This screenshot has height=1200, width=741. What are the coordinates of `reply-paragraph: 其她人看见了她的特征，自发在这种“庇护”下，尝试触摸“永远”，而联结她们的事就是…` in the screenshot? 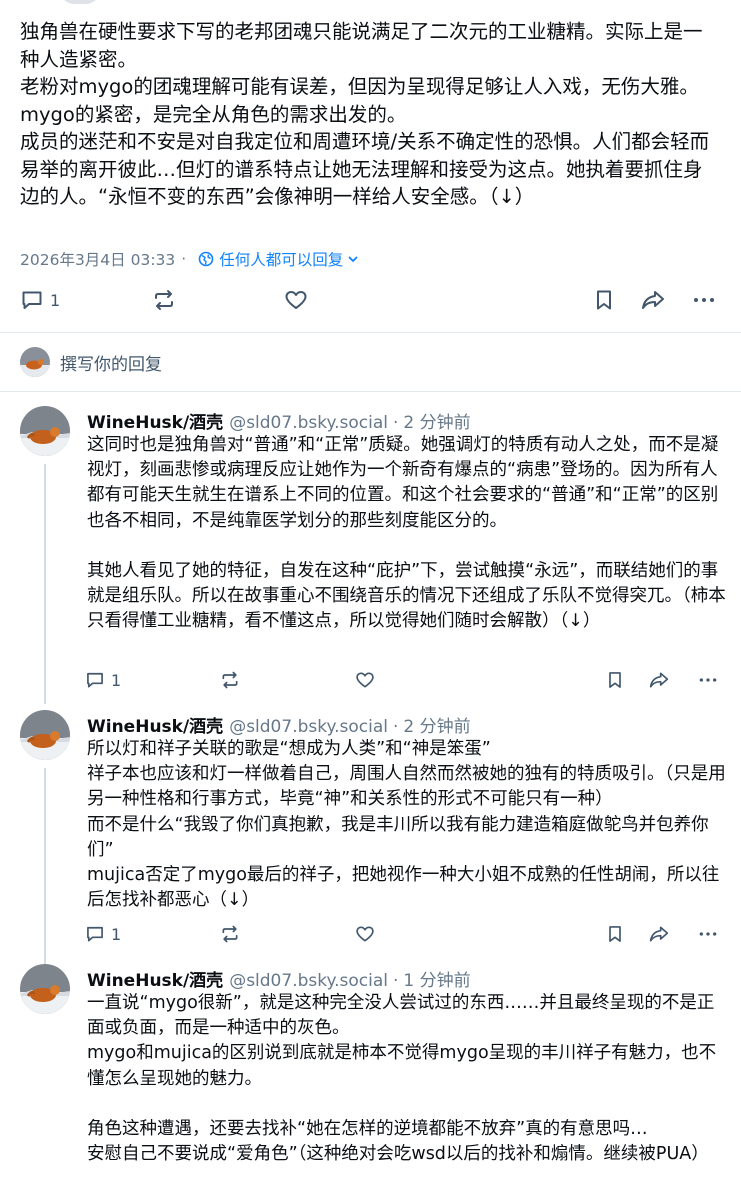 It's located at (406, 596).